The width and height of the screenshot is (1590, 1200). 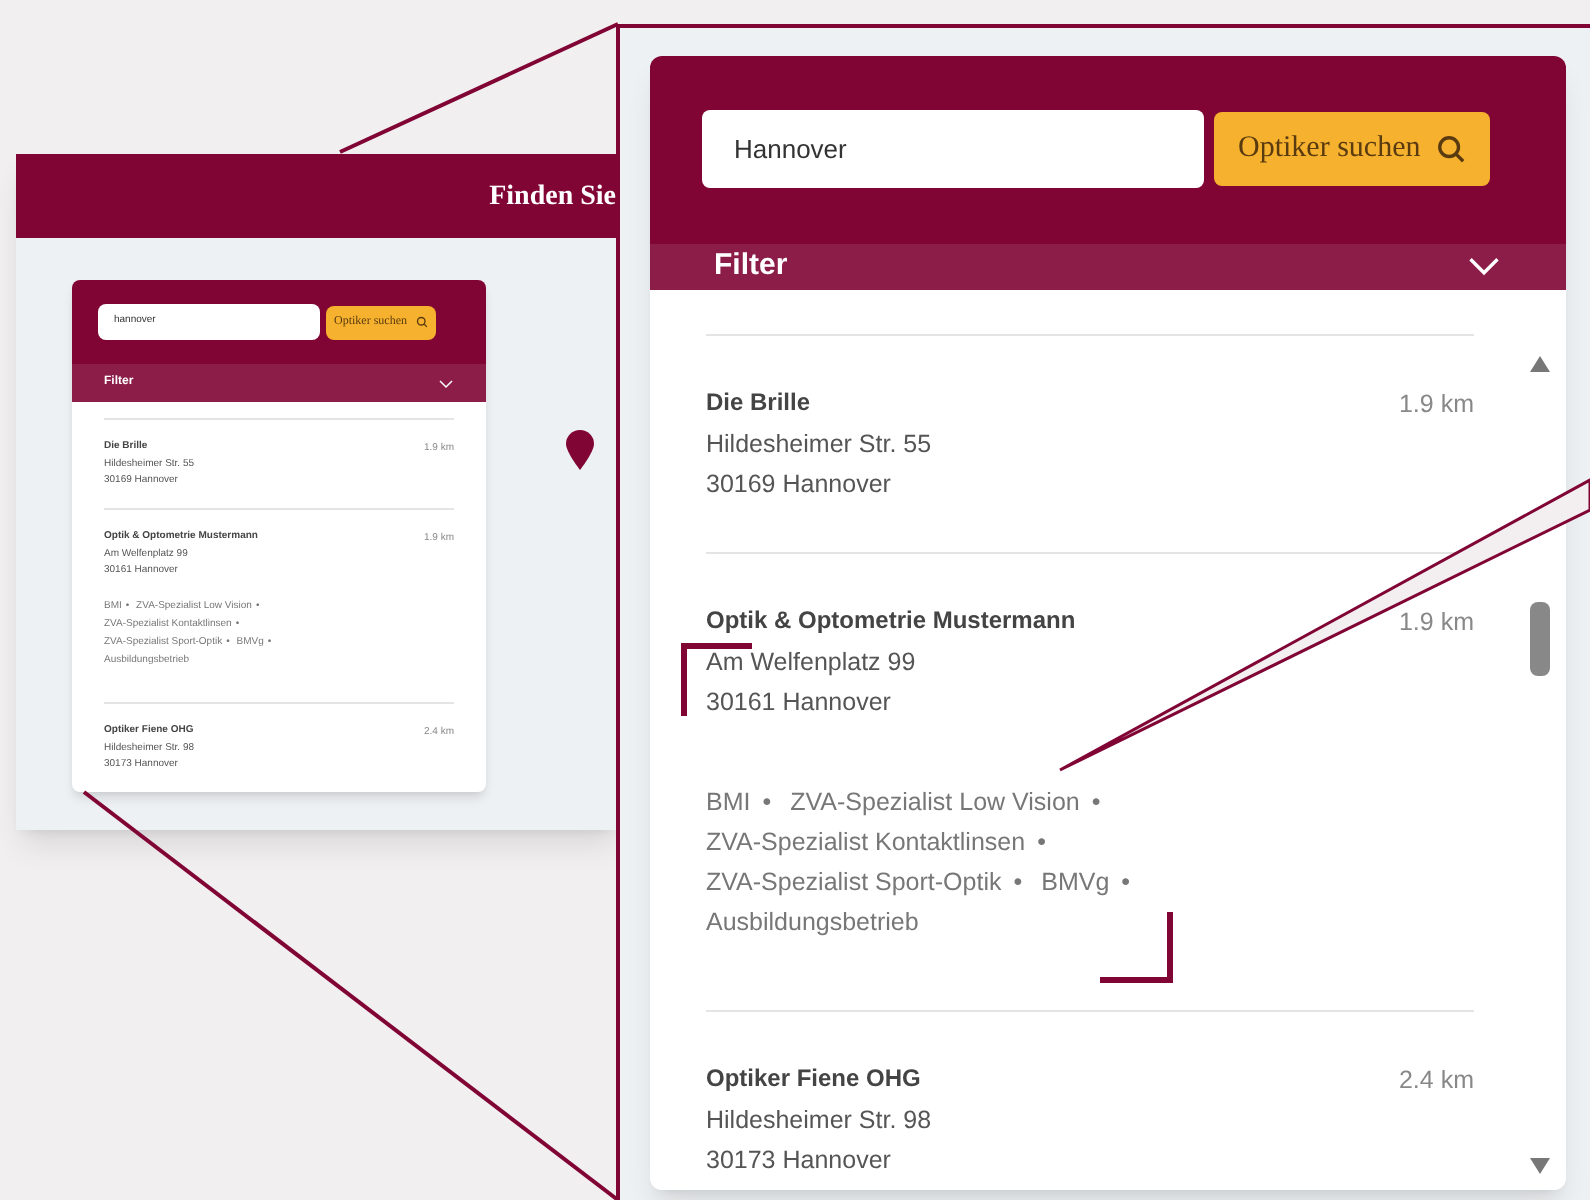 I want to click on street-address: Hildesheimer Str. 98, so click(x=820, y=1120).